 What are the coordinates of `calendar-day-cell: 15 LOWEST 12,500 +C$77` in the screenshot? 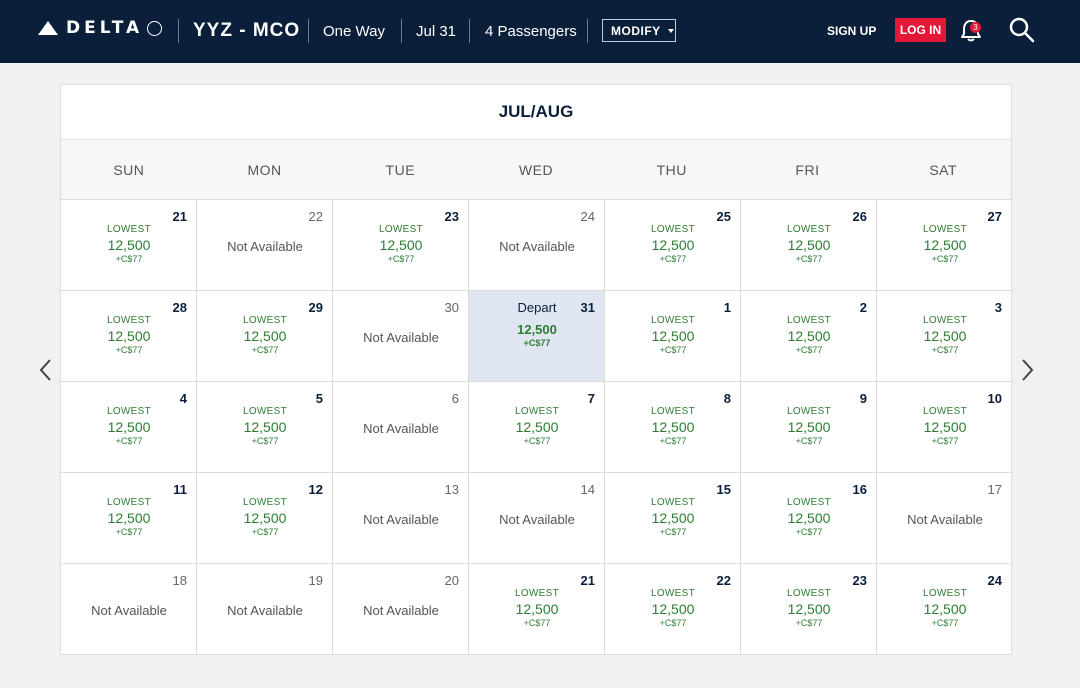 It's located at (673, 518).